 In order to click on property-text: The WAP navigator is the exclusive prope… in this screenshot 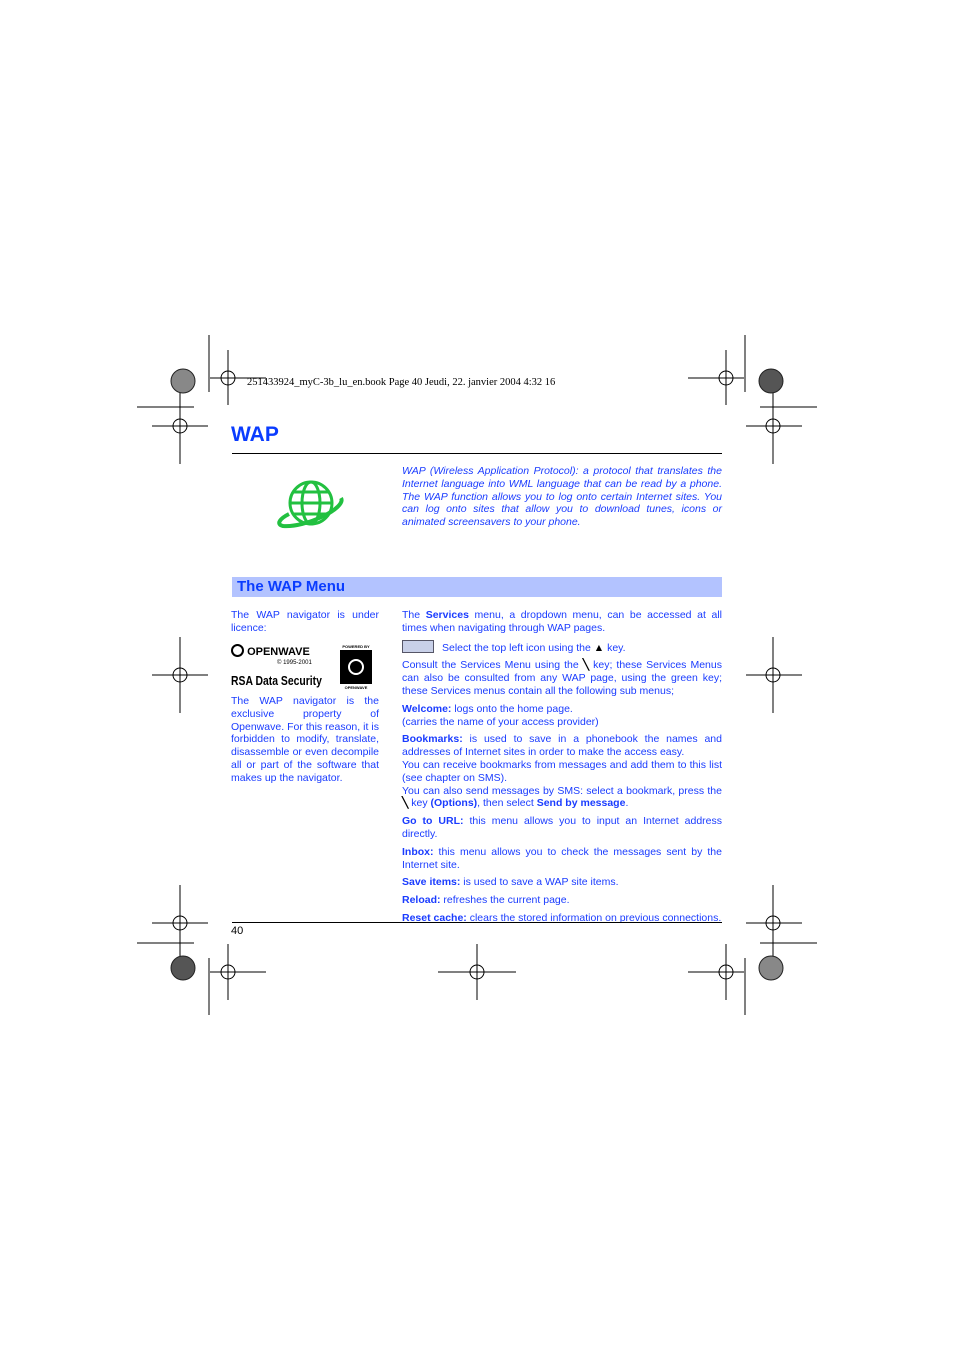, I will do `click(305, 739)`.